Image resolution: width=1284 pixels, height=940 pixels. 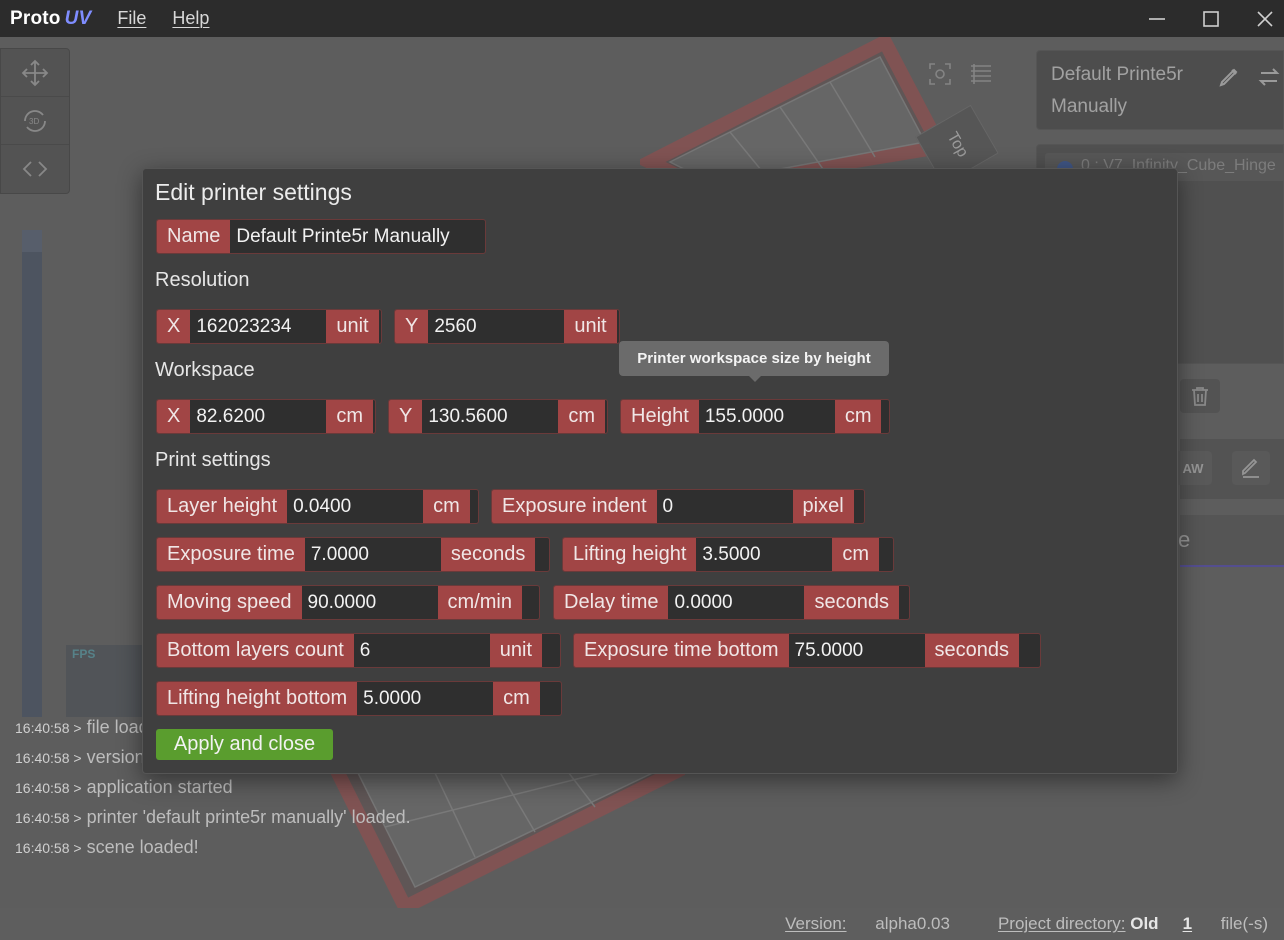 I want to click on print-settings-heading: Print settings, so click(x=213, y=460).